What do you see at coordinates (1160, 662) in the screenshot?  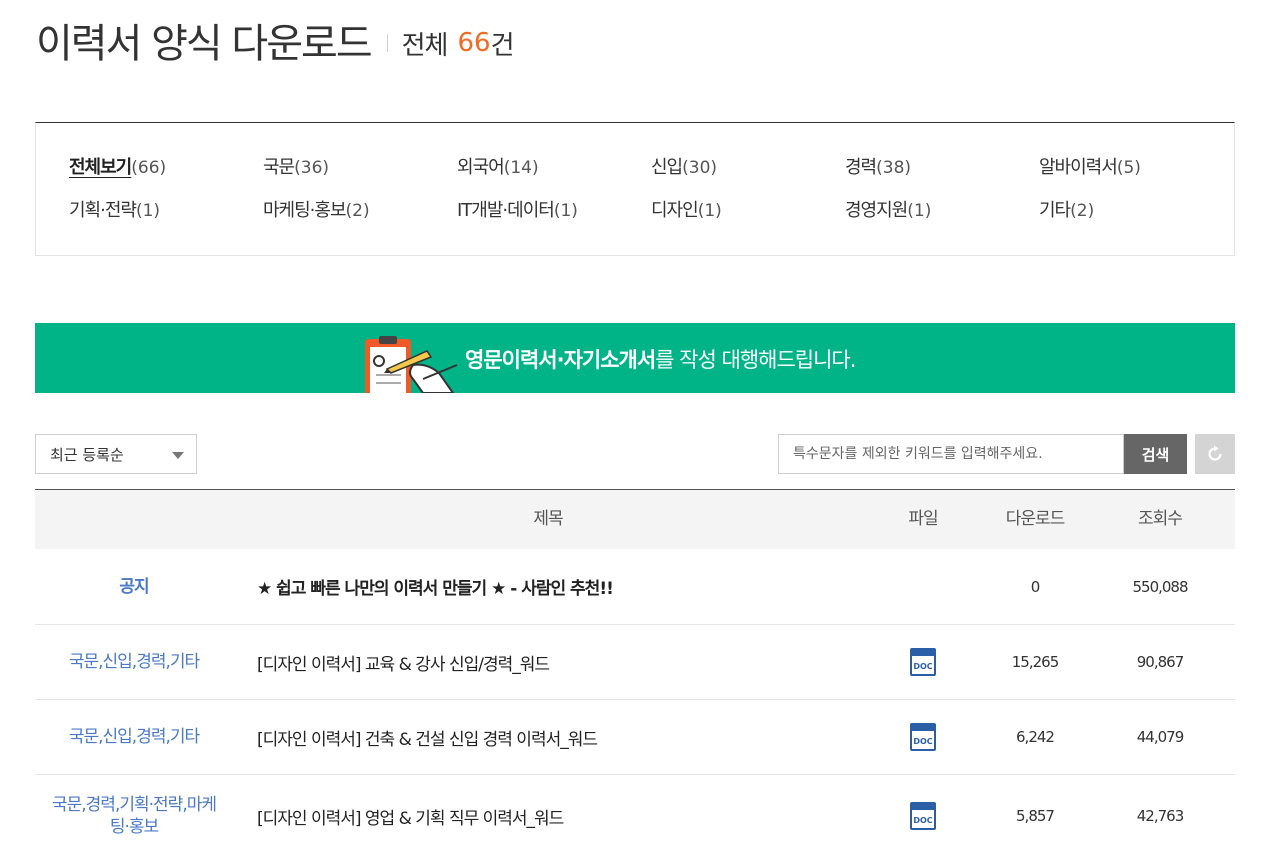 I see `row-views: 90,867` at bounding box center [1160, 662].